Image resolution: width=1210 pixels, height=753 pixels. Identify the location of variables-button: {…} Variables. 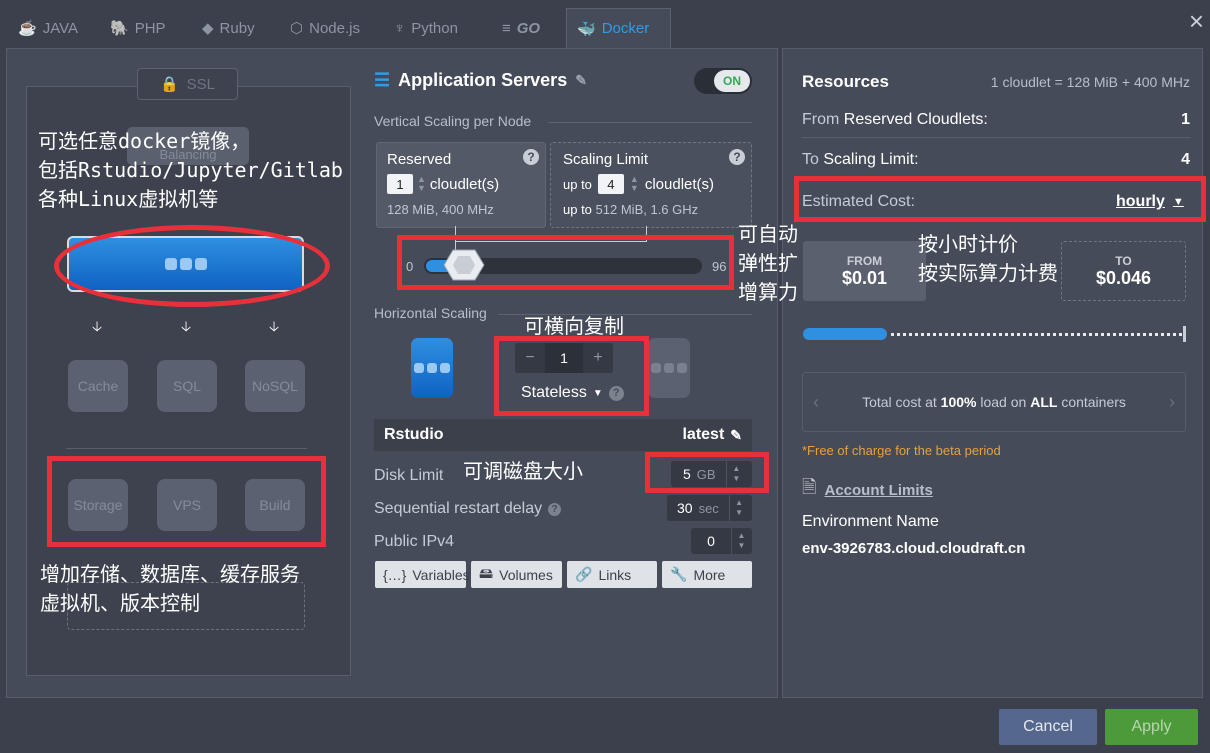
(422, 574).